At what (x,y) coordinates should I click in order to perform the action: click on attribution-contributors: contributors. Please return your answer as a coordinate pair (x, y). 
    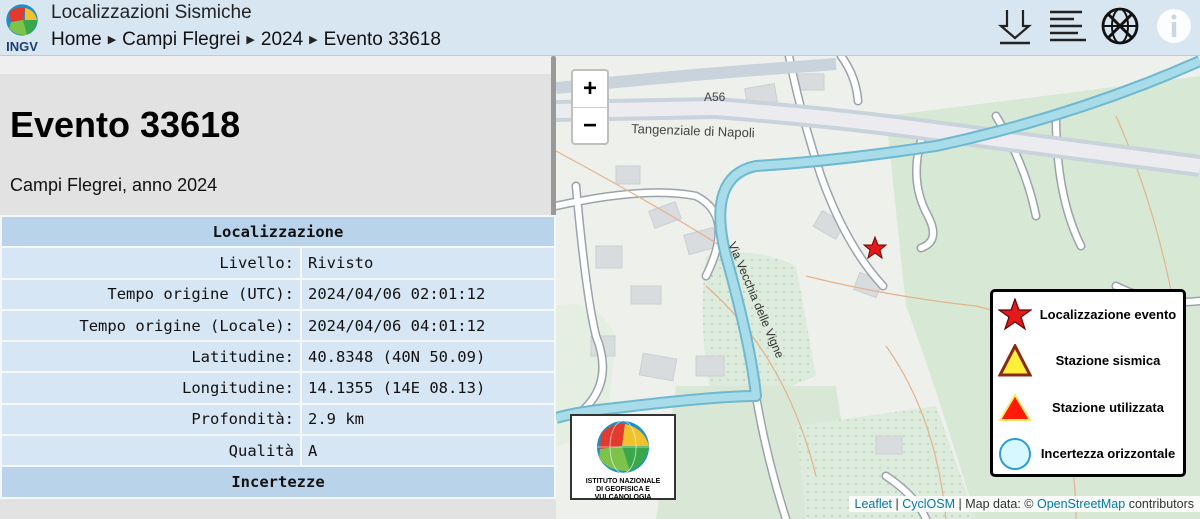
    Looking at the image, I should click on (1159, 504).